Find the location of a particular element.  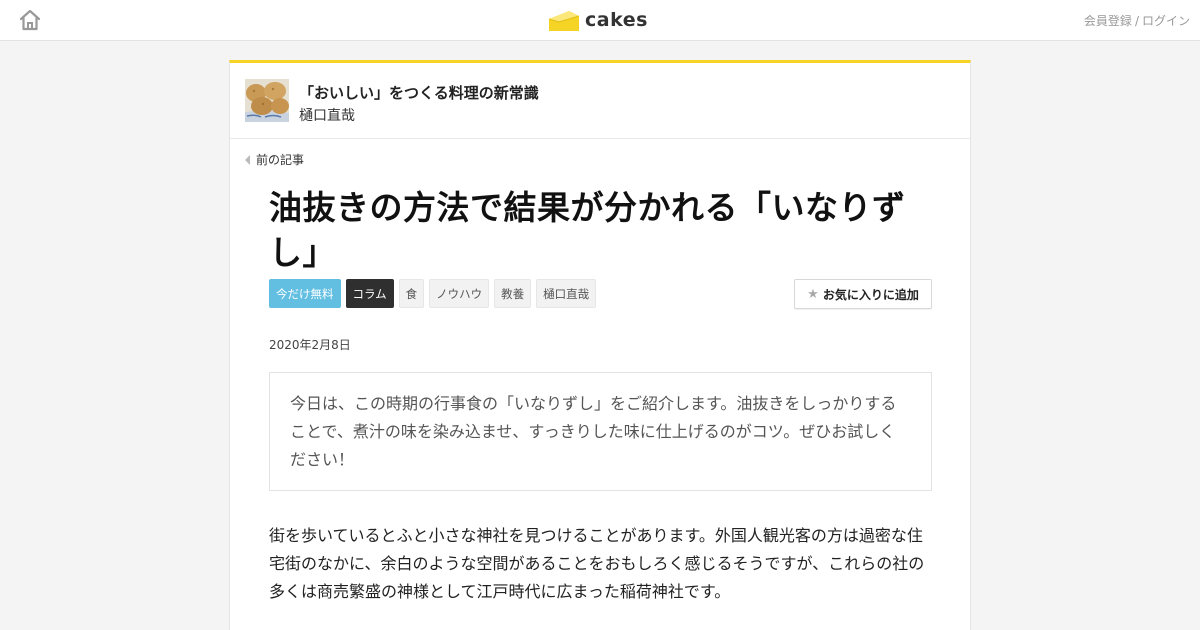

auth-links: 会員登録 / ログイン is located at coordinates (1137, 20).